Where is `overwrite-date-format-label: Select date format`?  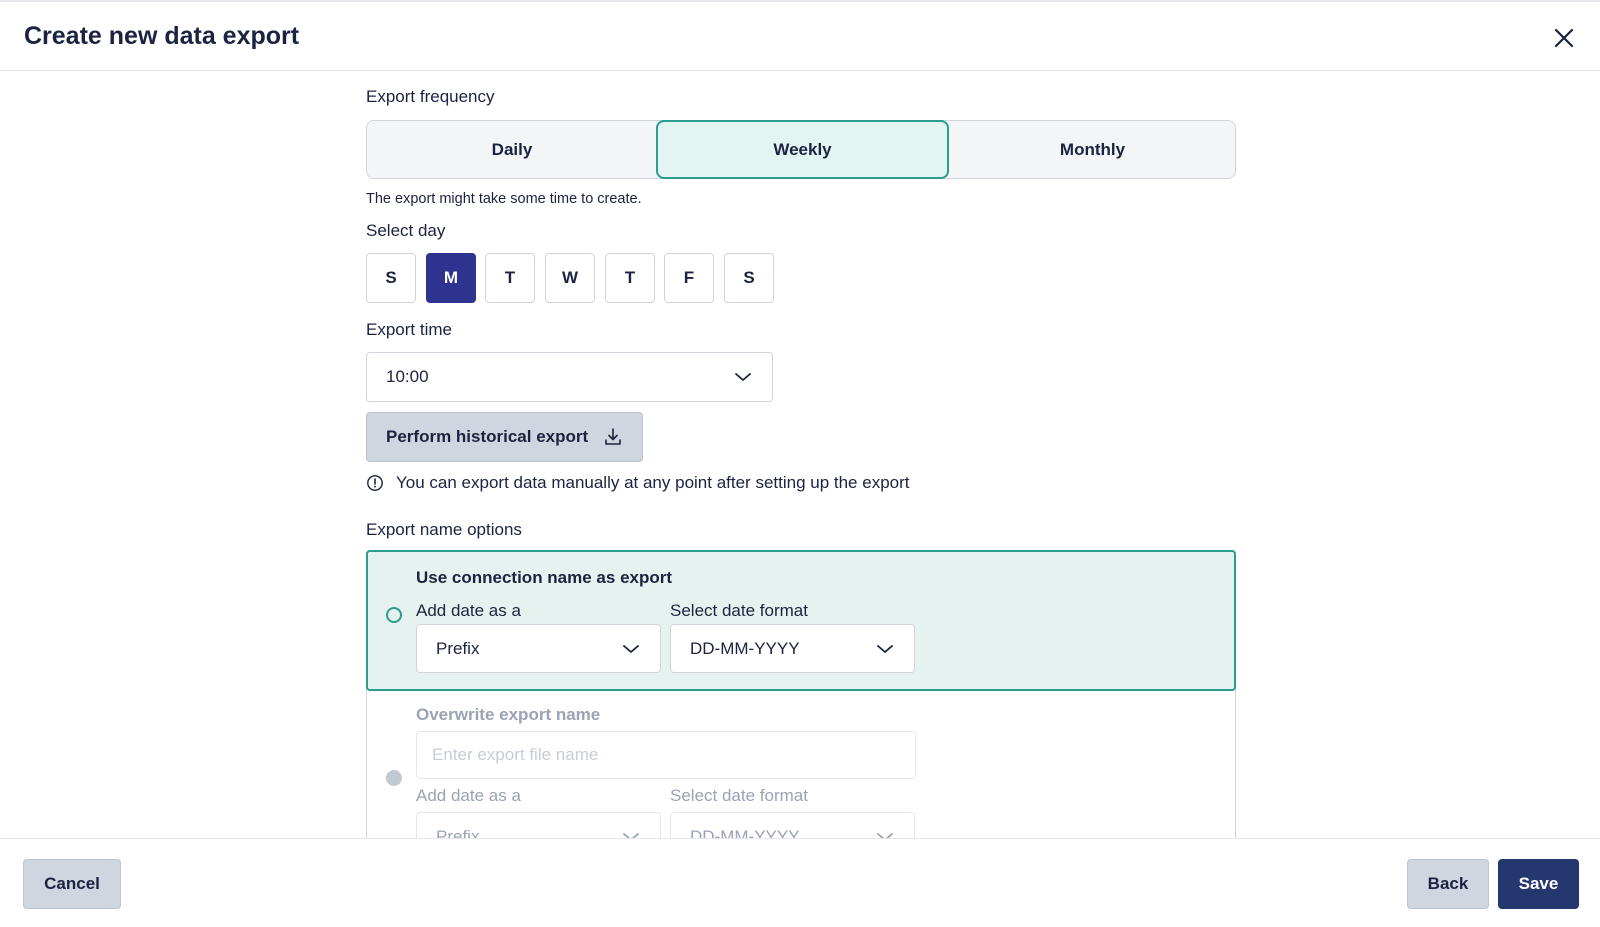
overwrite-date-format-label: Select date format is located at coordinates (739, 795).